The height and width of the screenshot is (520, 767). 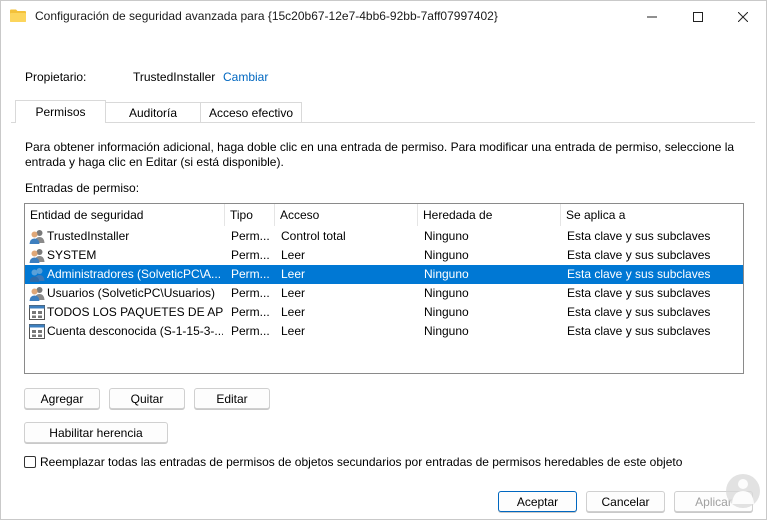 I want to click on minimize-button, so click(x=652, y=16).